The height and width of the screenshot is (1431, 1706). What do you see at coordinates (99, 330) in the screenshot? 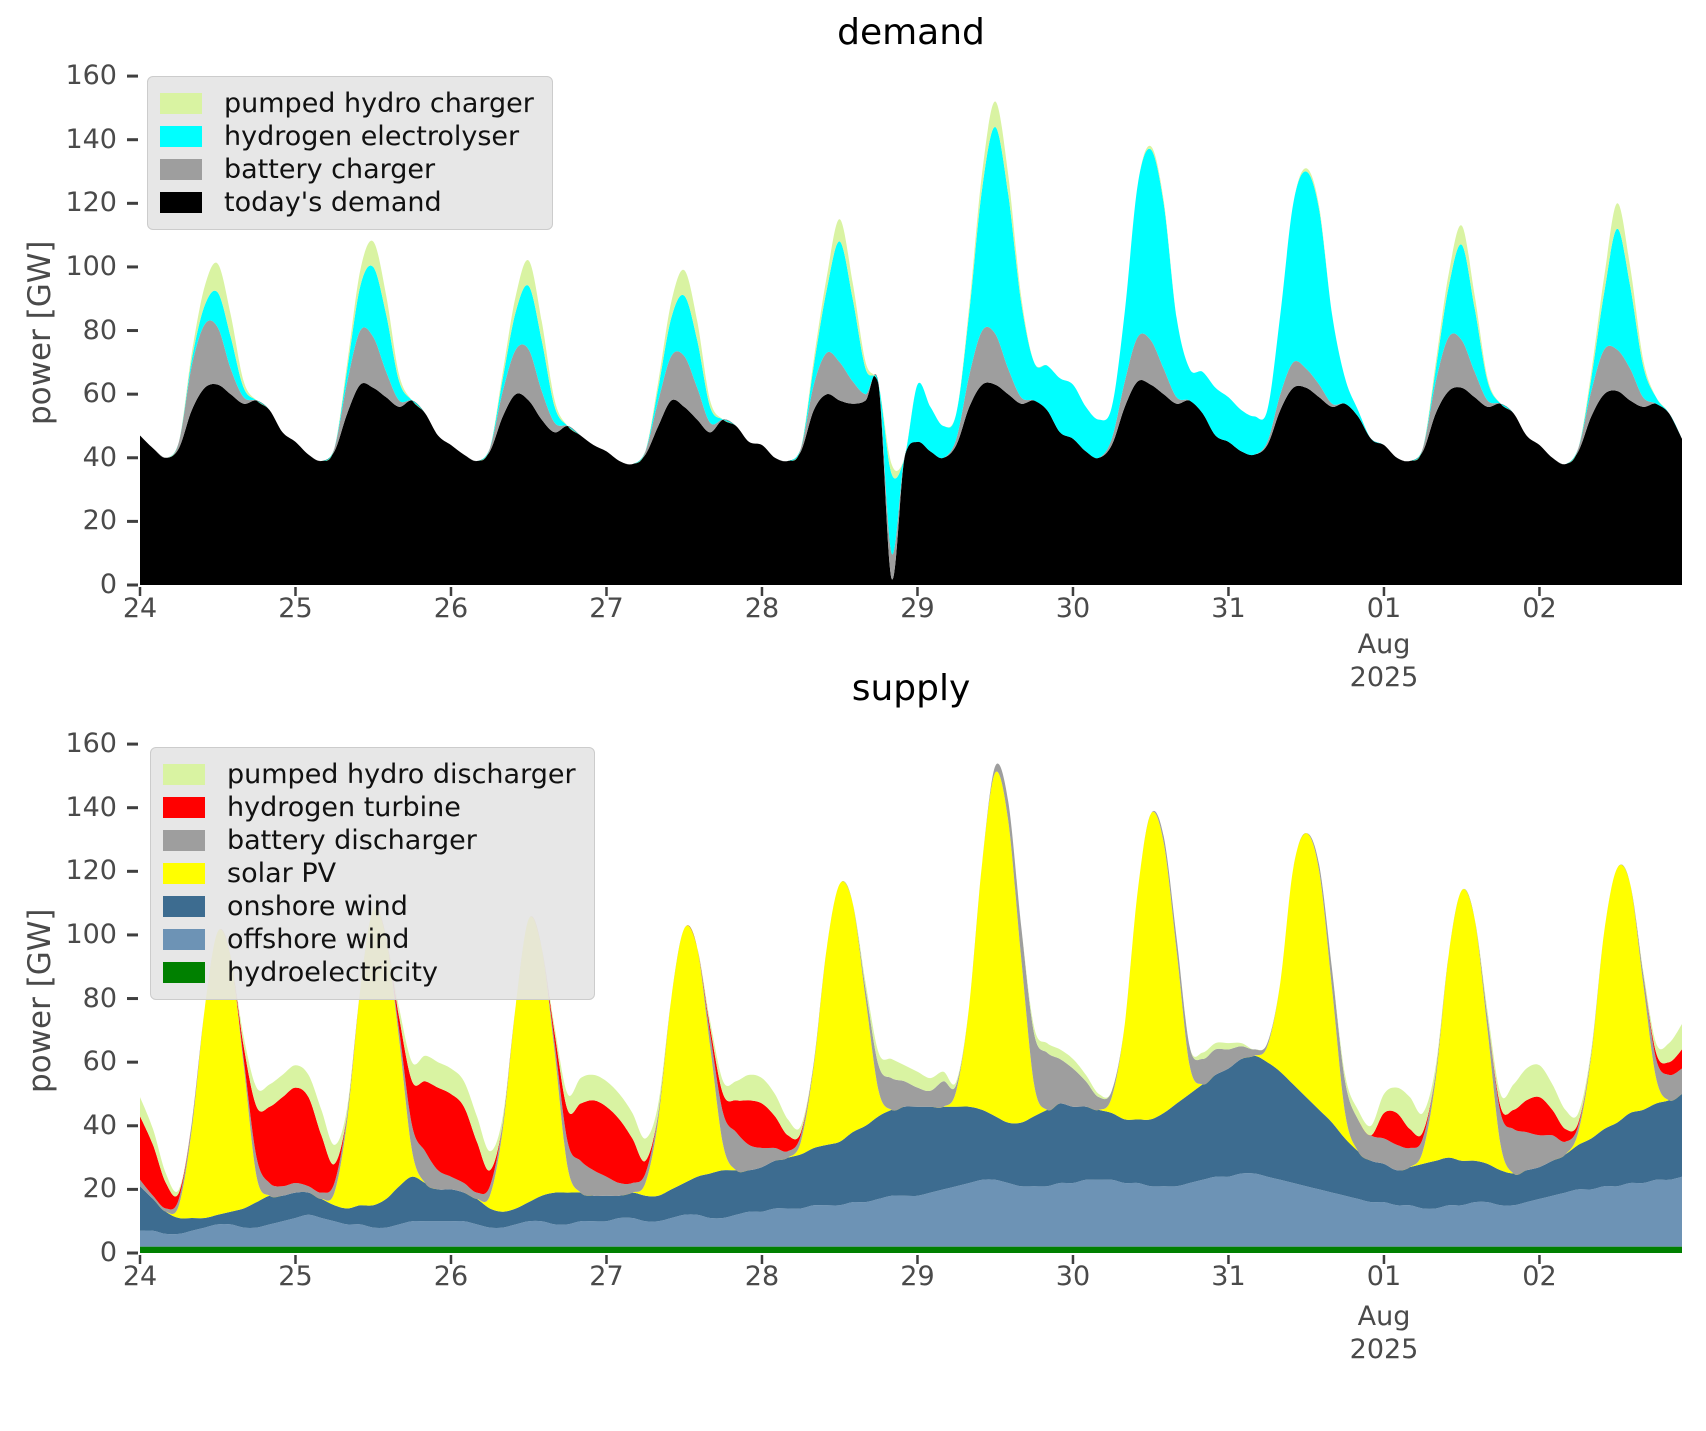
I see `y-tick-label-demand-80: 80` at bounding box center [99, 330].